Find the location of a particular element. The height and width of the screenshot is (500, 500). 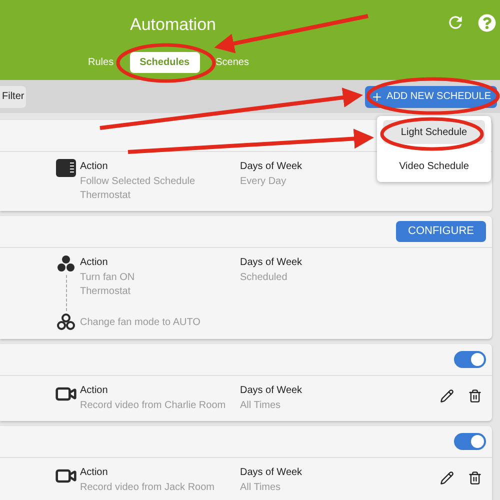

page-title: Automation is located at coordinates (173, 25).